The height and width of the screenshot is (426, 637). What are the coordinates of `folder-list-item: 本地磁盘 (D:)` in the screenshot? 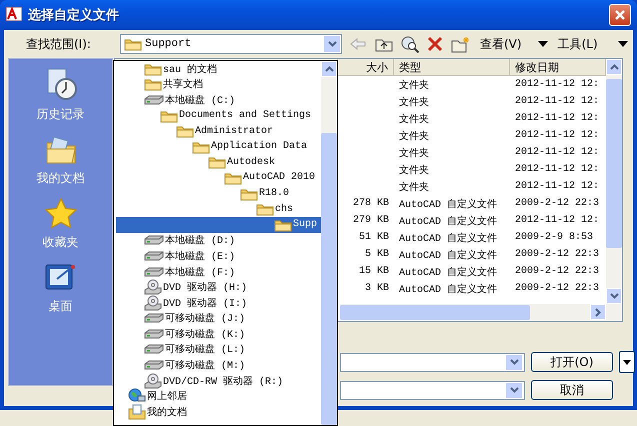 It's located at (217, 240).